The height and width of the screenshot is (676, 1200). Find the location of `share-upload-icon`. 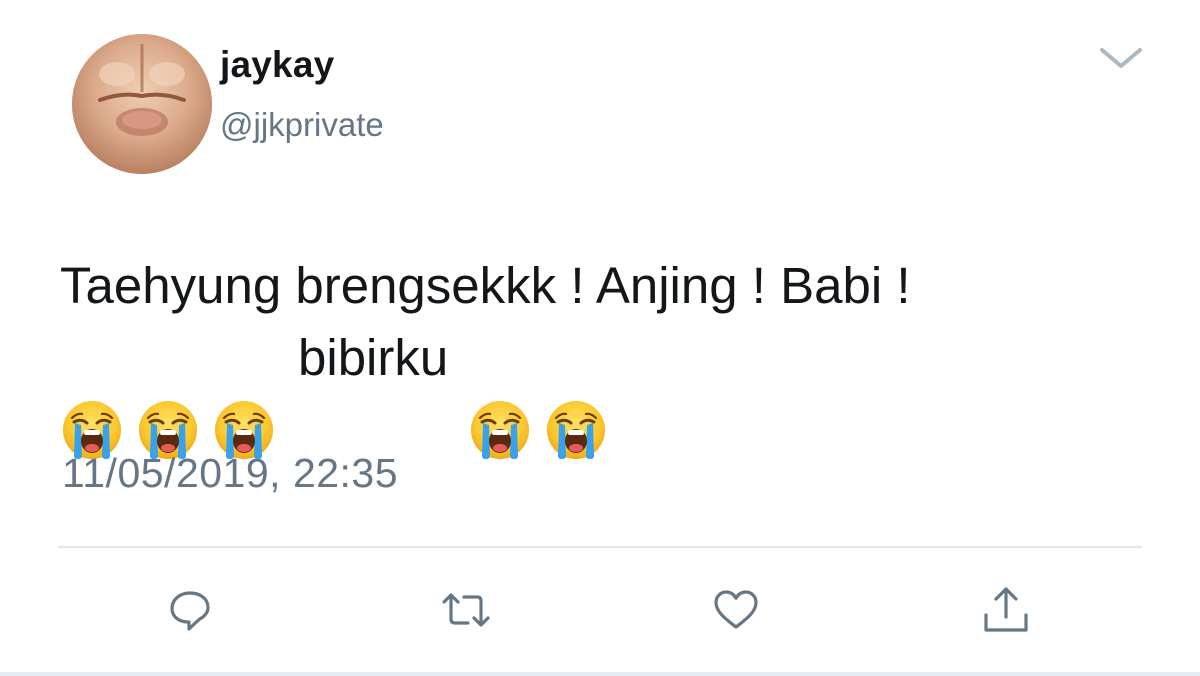

share-upload-icon is located at coordinates (1006, 609).